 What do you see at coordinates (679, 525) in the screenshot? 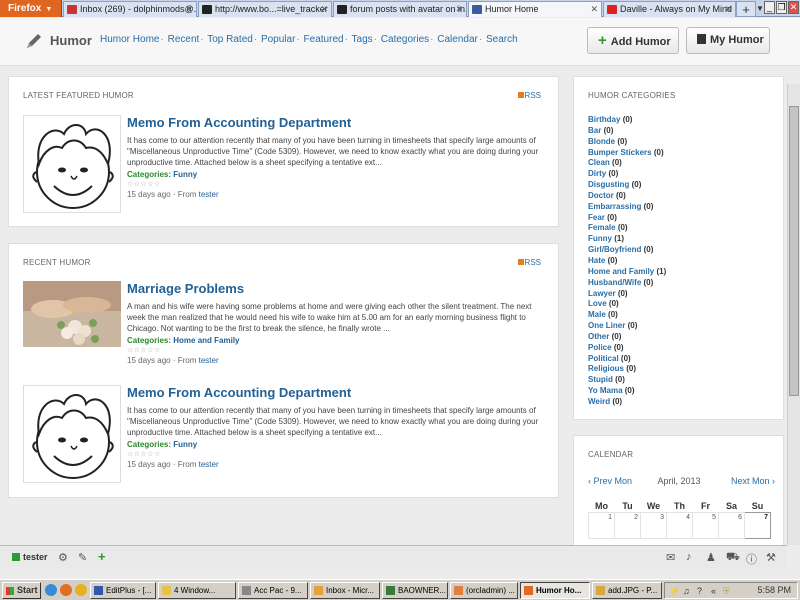
I see `calendar-day: 4` at bounding box center [679, 525].